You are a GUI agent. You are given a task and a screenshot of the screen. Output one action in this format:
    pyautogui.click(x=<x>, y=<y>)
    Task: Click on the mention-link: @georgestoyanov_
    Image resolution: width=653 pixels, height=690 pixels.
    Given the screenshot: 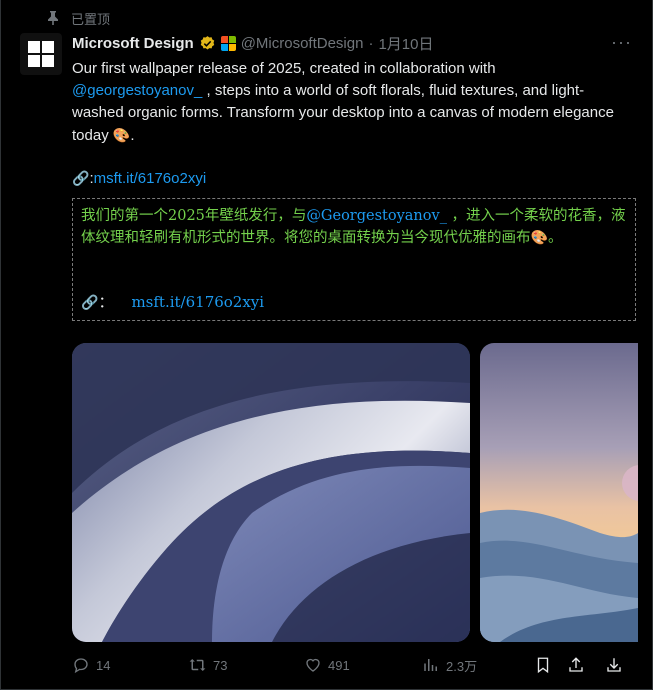 What is the action you would take?
    pyautogui.click(x=137, y=90)
    